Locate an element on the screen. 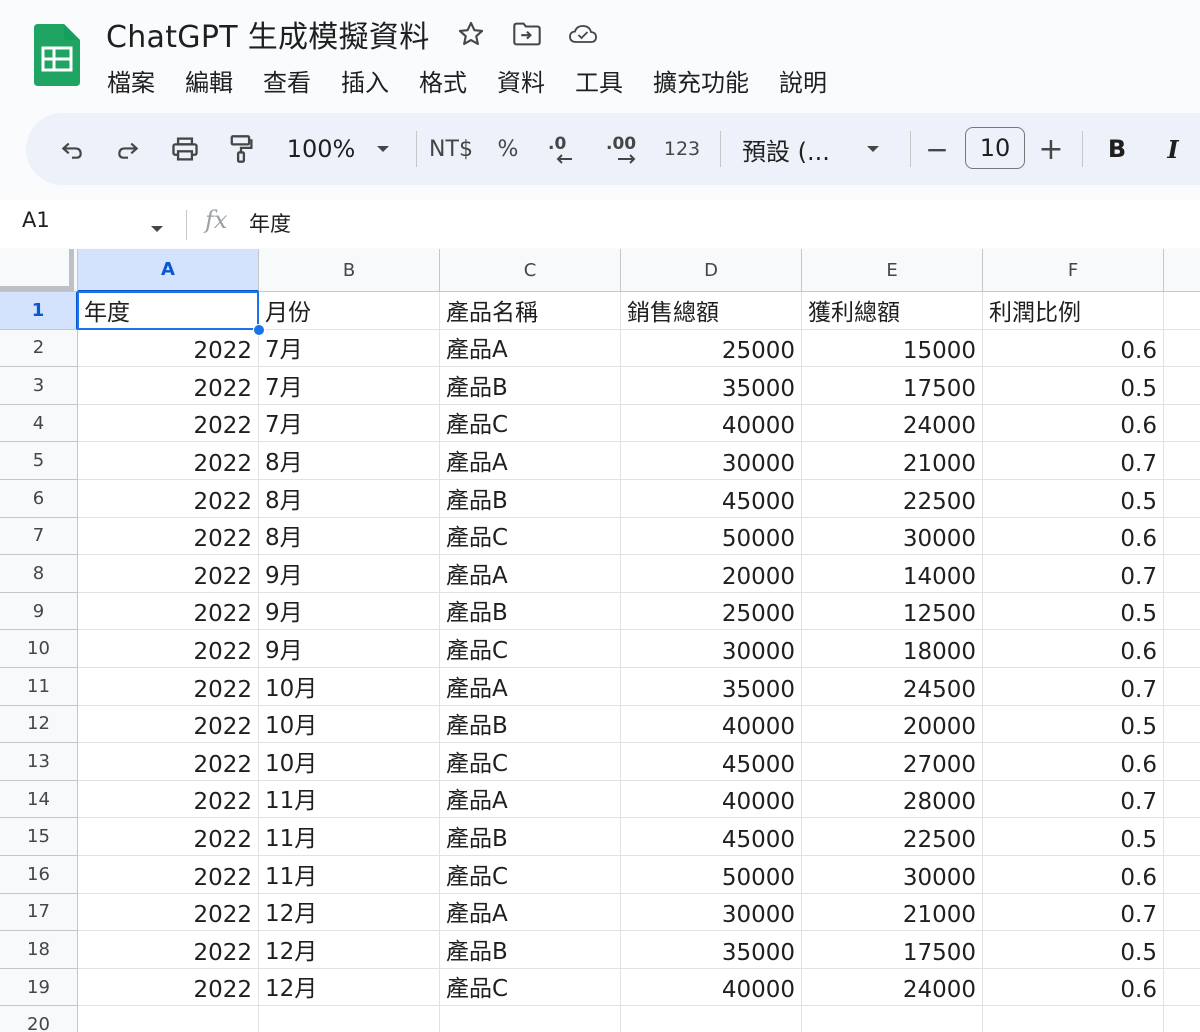 The width and height of the screenshot is (1200, 1032). cell-b15: 11月 is located at coordinates (349, 837).